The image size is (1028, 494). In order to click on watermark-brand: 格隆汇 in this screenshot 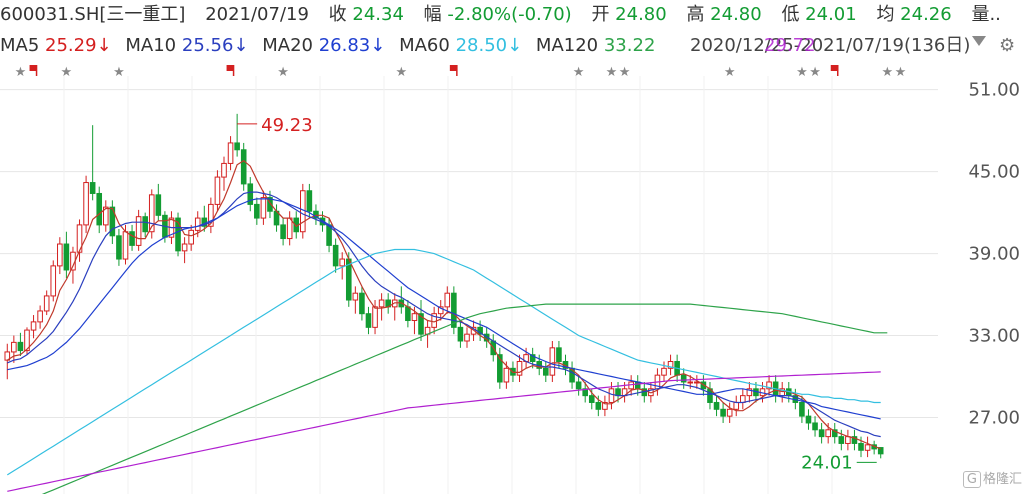, I will do `click(1002, 479)`.